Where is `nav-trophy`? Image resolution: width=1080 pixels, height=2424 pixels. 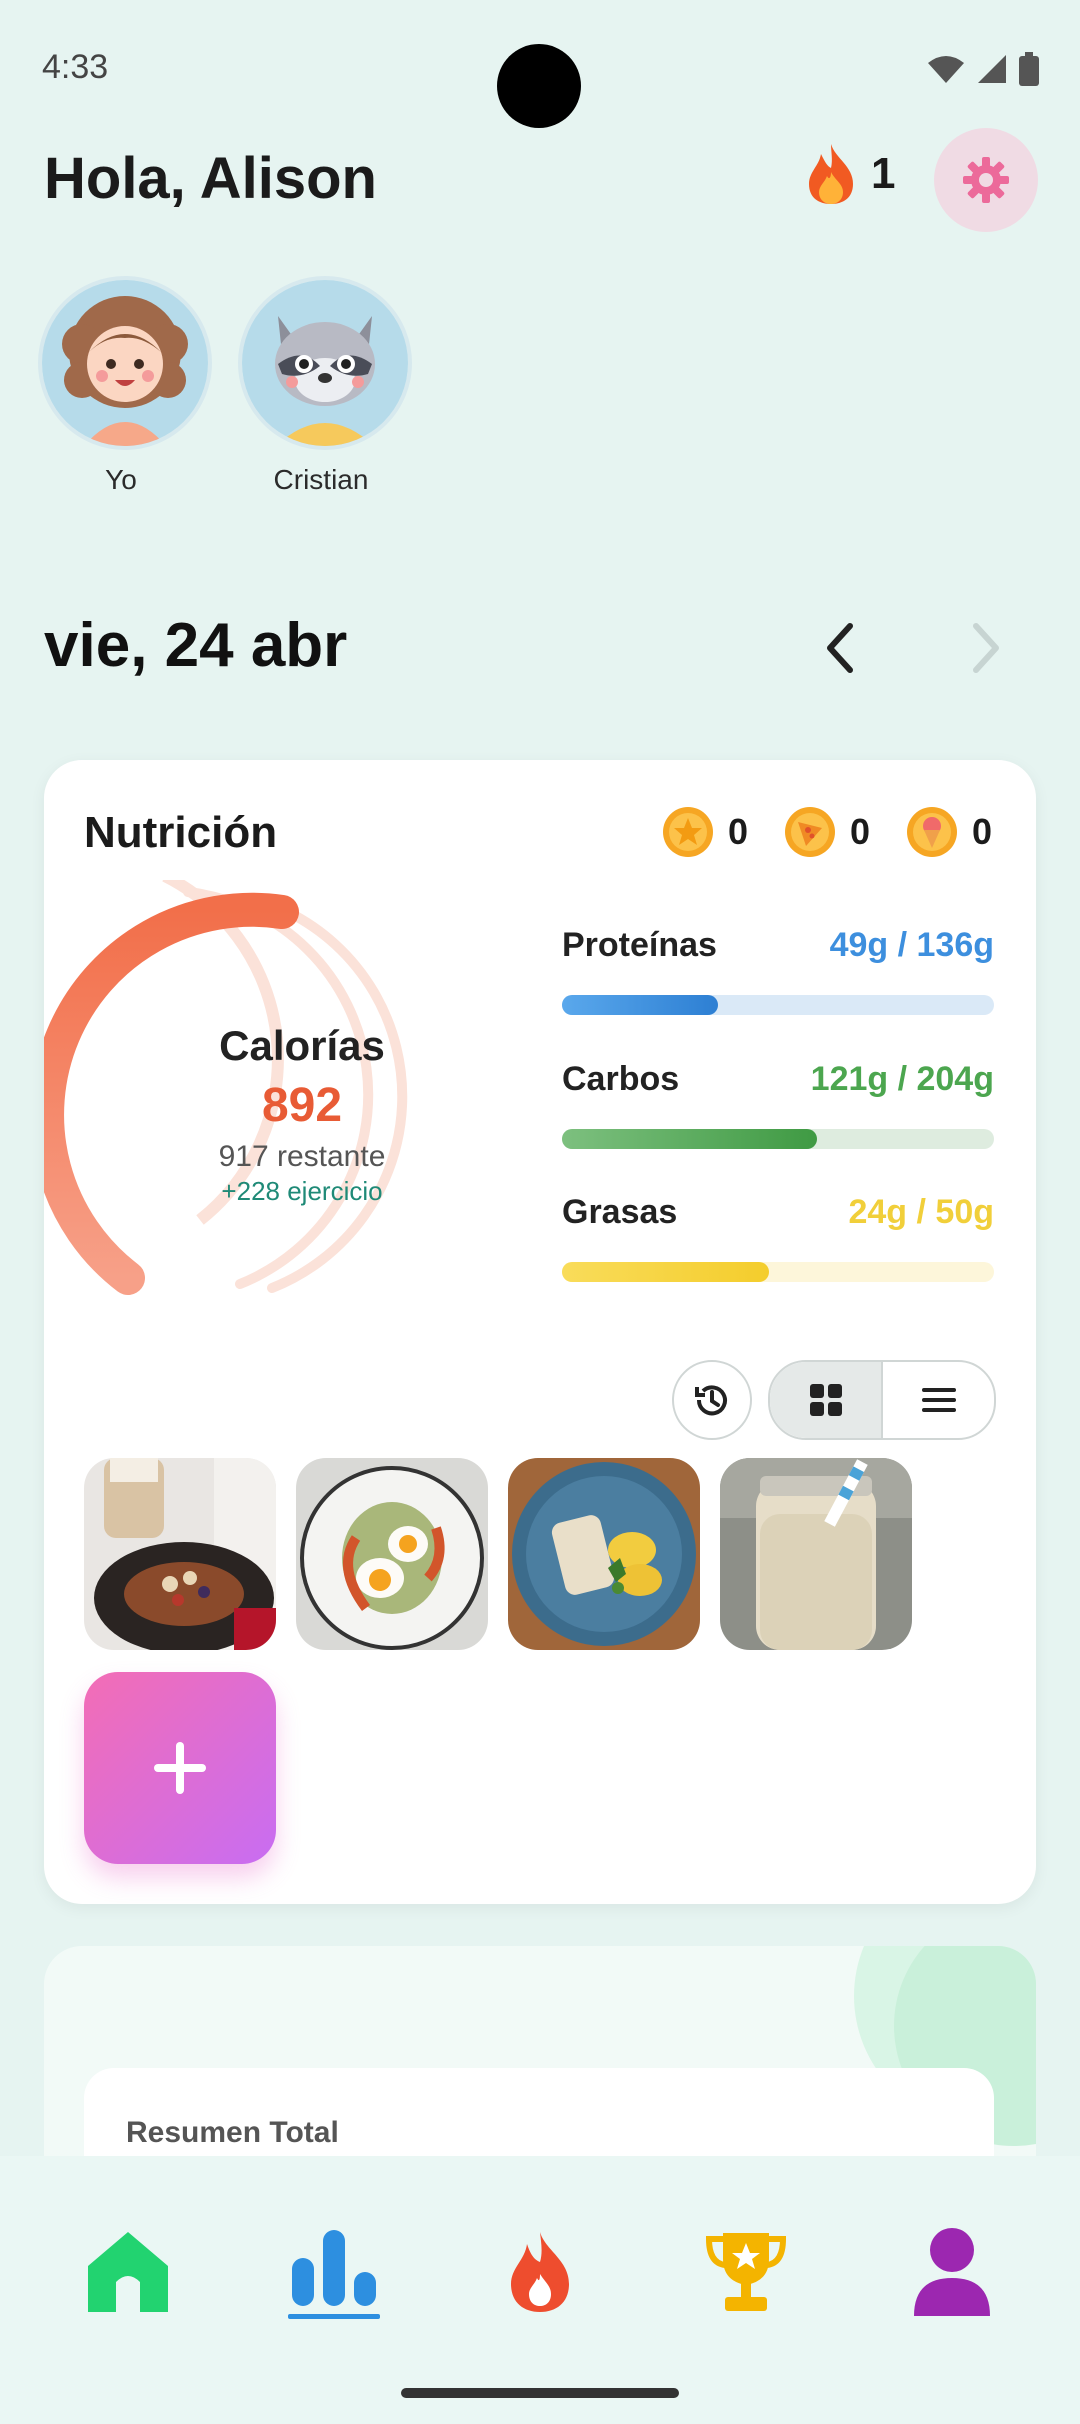
nav-trophy is located at coordinates (746, 2272).